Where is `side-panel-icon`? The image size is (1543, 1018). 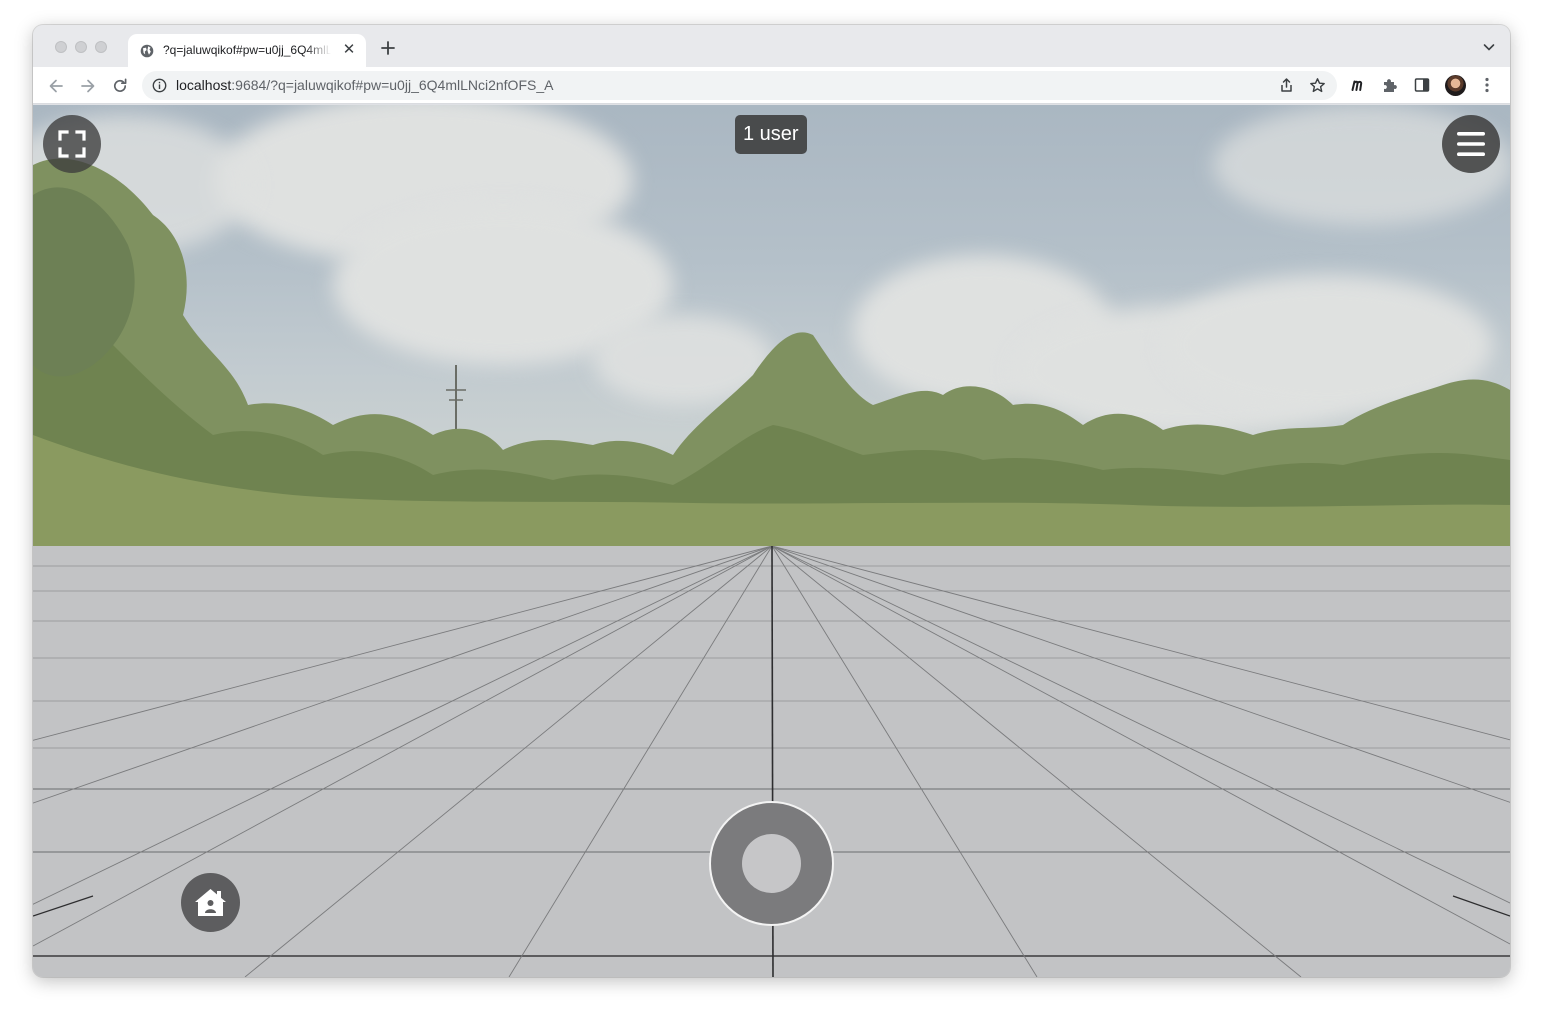 side-panel-icon is located at coordinates (1422, 85).